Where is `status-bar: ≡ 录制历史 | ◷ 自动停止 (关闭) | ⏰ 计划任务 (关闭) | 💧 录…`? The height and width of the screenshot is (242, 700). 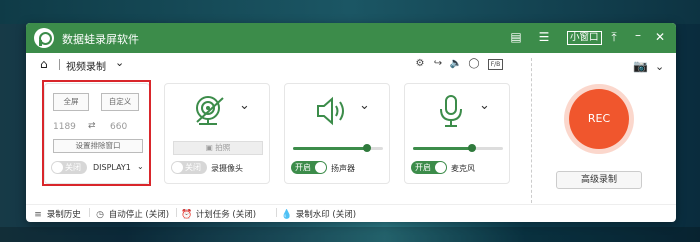
status-bar: ≡ 录制历史 | ◷ 自动停止 (关闭) | ⏰ 计划任务 (关闭) | 💧 录… is located at coordinates (351, 213).